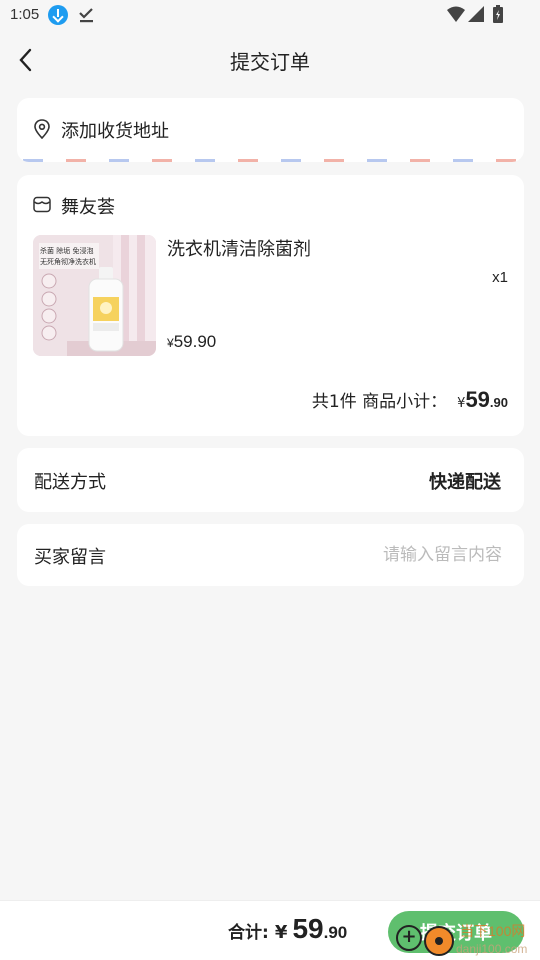 The image size is (540, 960). What do you see at coordinates (308, 928) in the screenshot?
I see `total-integer: 59` at bounding box center [308, 928].